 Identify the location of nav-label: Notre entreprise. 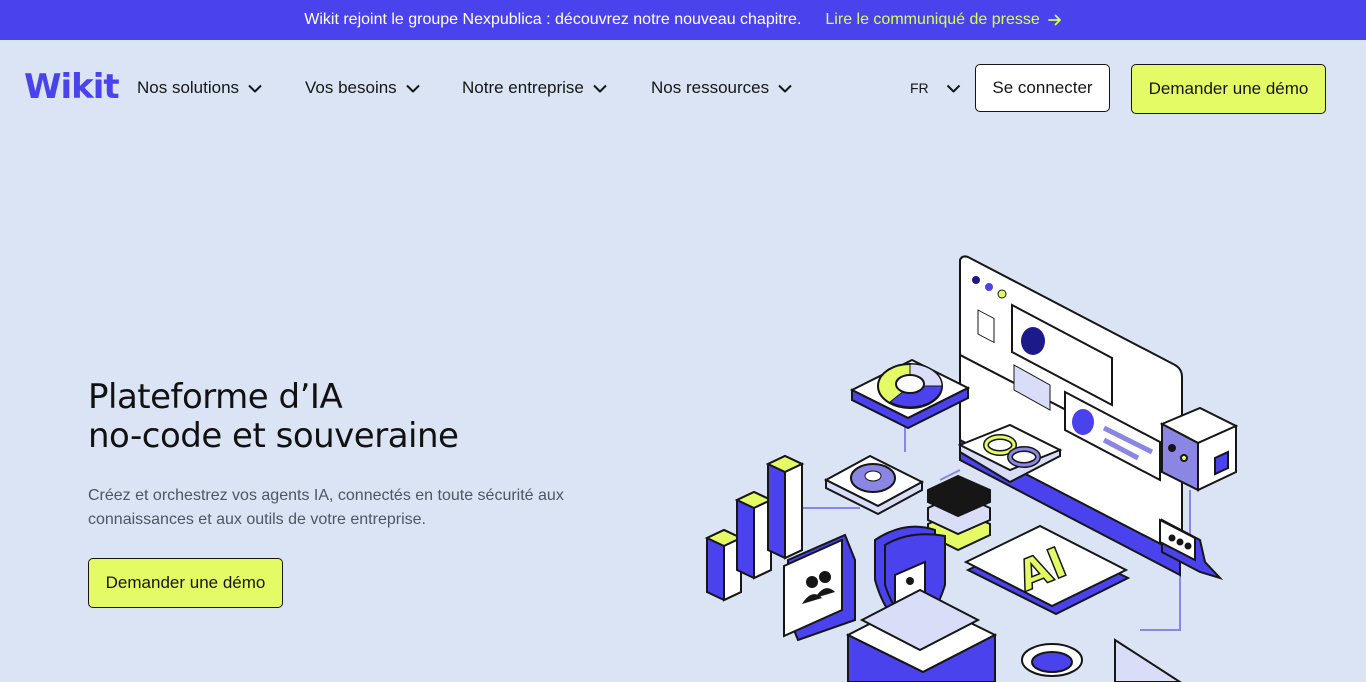
(523, 87).